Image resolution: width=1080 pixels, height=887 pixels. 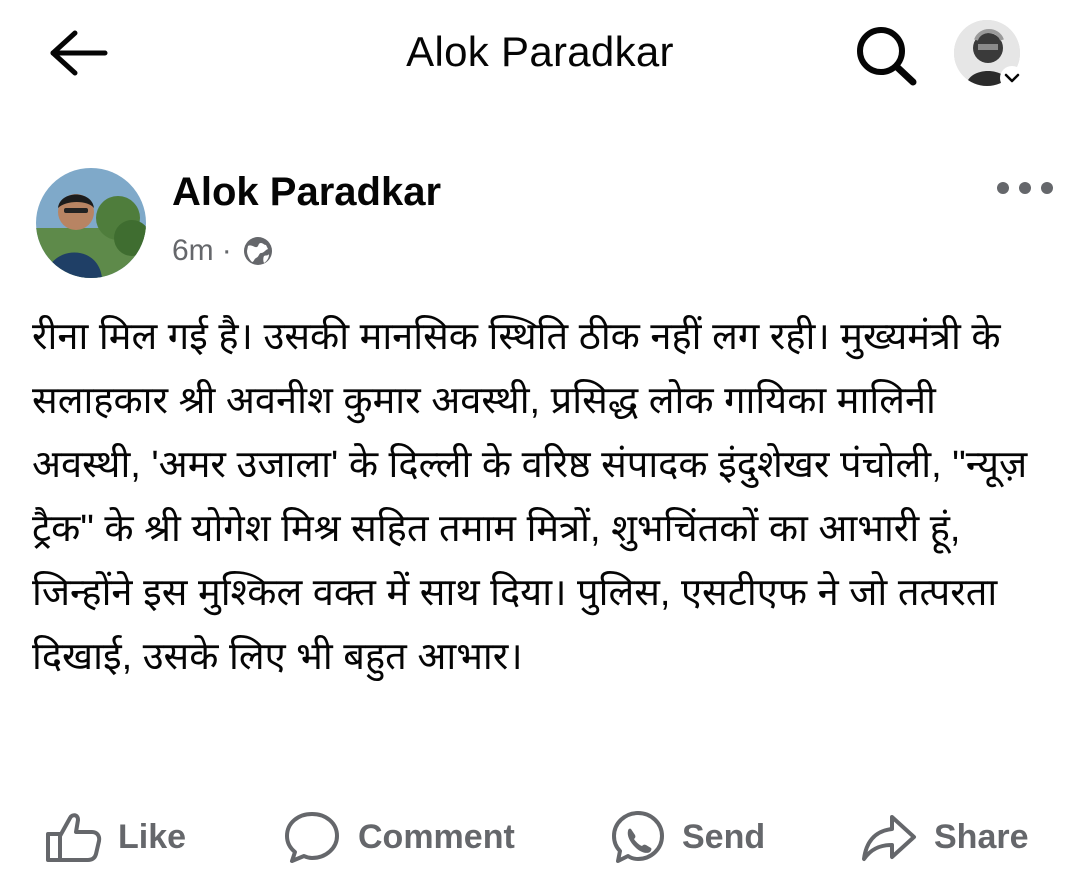 I want to click on thumbs-up-icon, so click(x=74, y=837).